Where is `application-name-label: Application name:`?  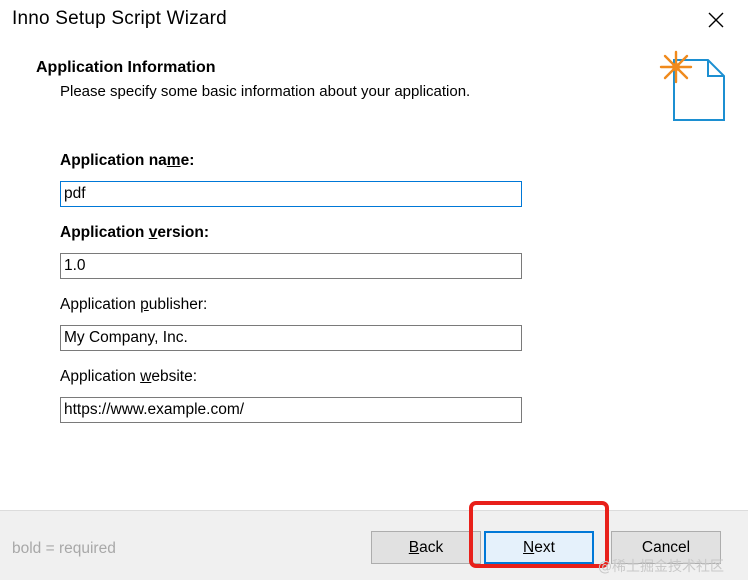
application-name-label: Application name: is located at coordinates (127, 160).